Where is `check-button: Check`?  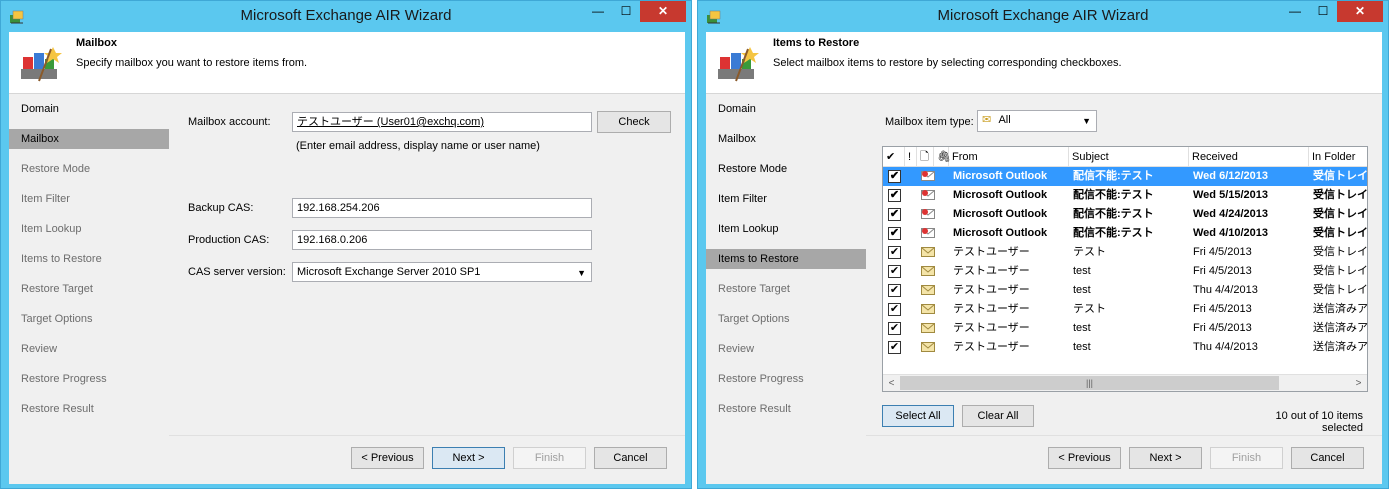 check-button: Check is located at coordinates (634, 122).